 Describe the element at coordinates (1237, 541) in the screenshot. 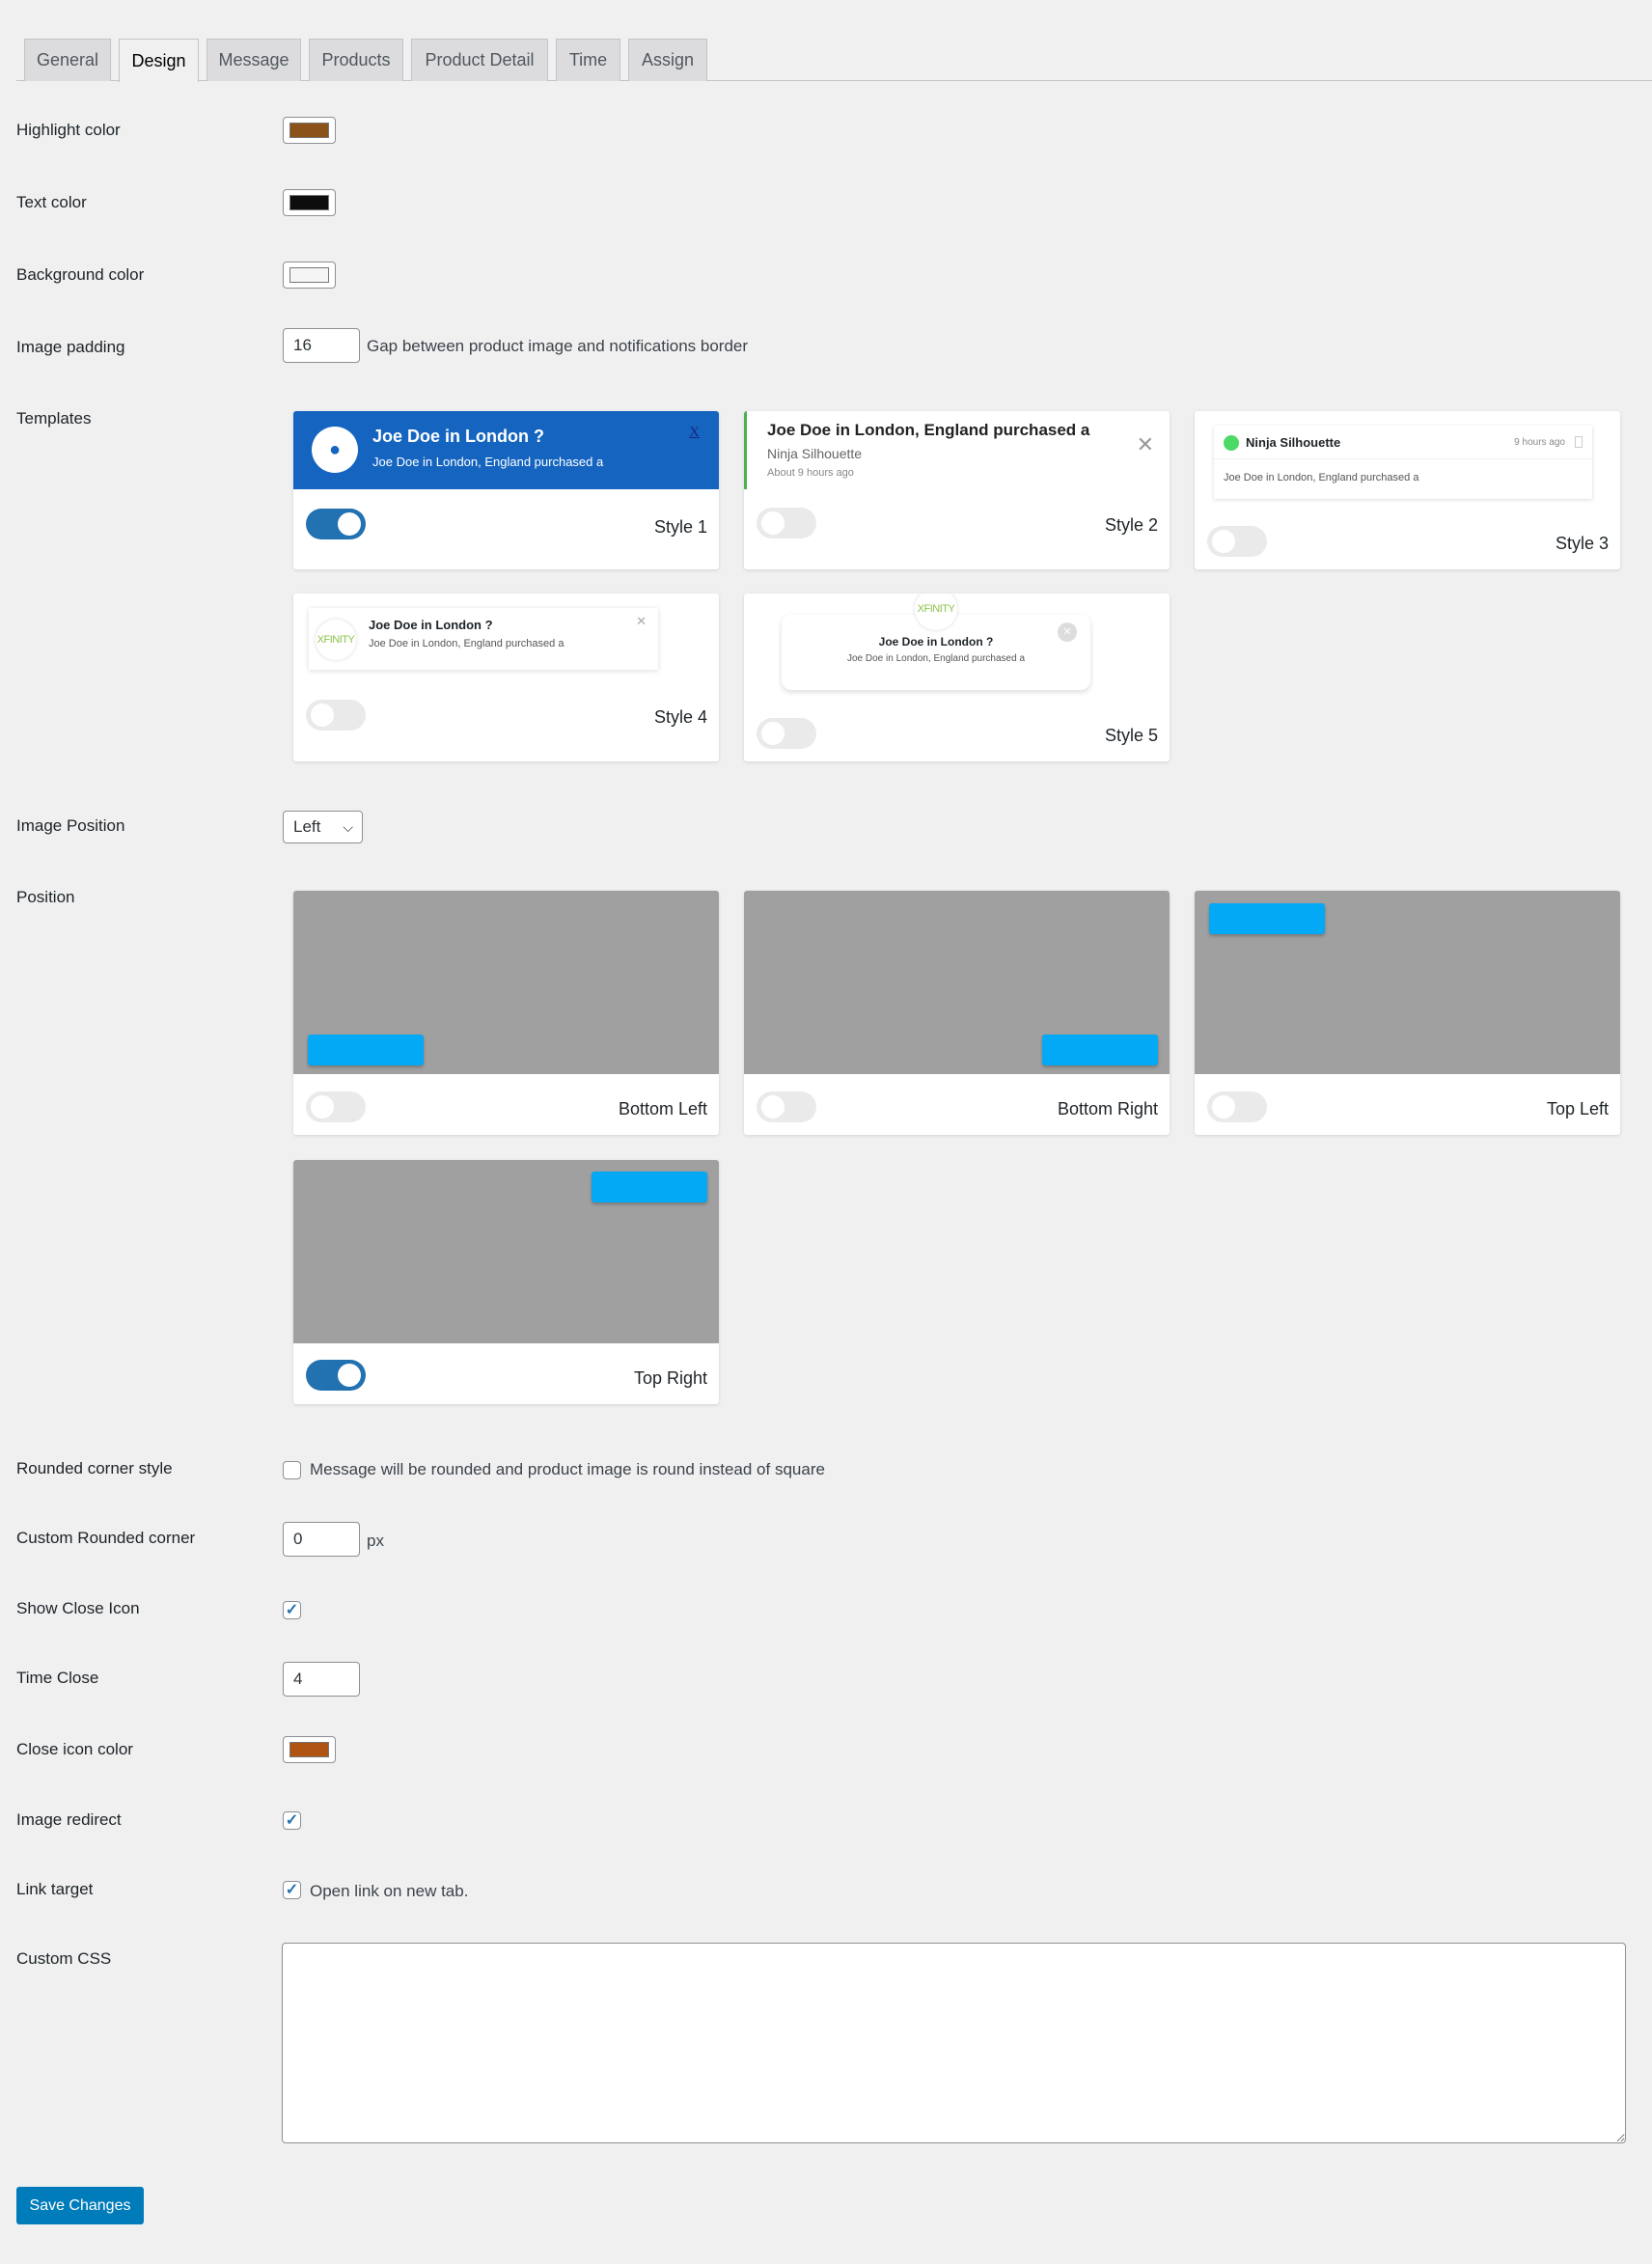

I see `style-3-toggle` at that location.